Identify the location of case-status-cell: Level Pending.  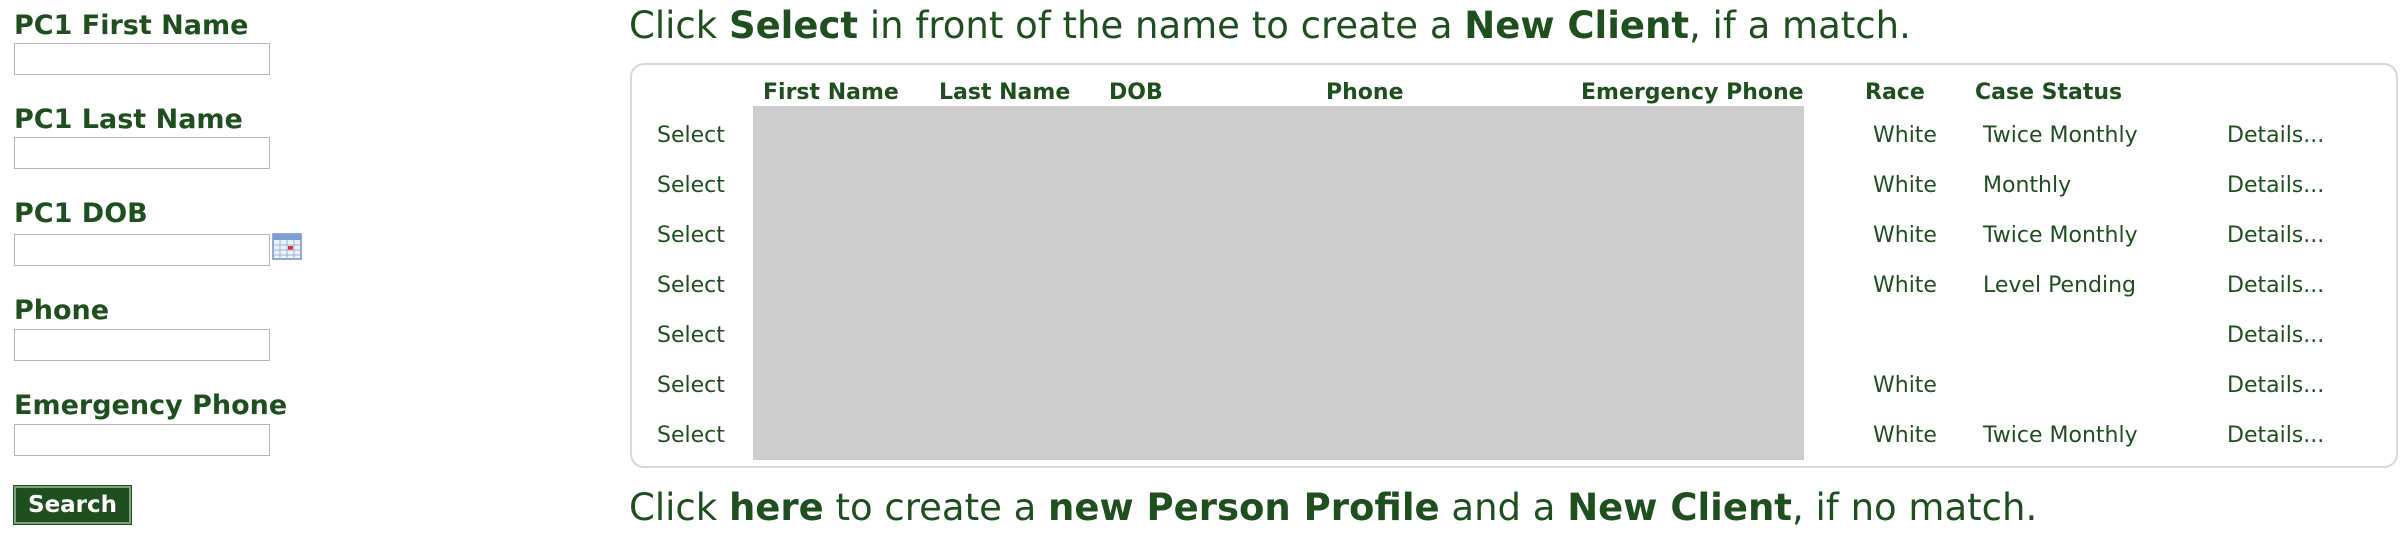
(2060, 285).